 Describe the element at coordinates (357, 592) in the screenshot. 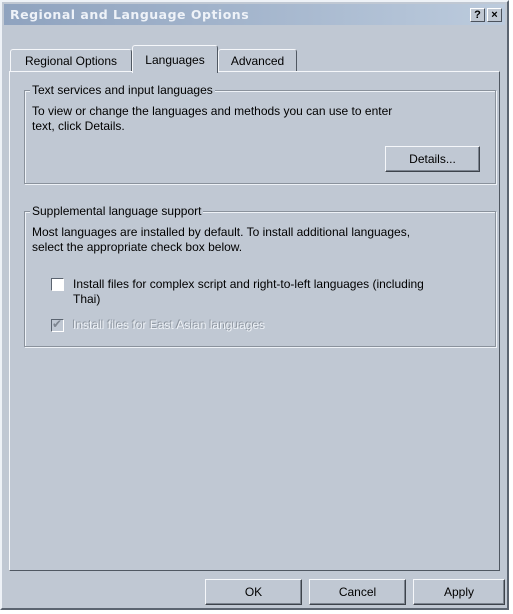

I see `cancel-button: Cancel` at that location.